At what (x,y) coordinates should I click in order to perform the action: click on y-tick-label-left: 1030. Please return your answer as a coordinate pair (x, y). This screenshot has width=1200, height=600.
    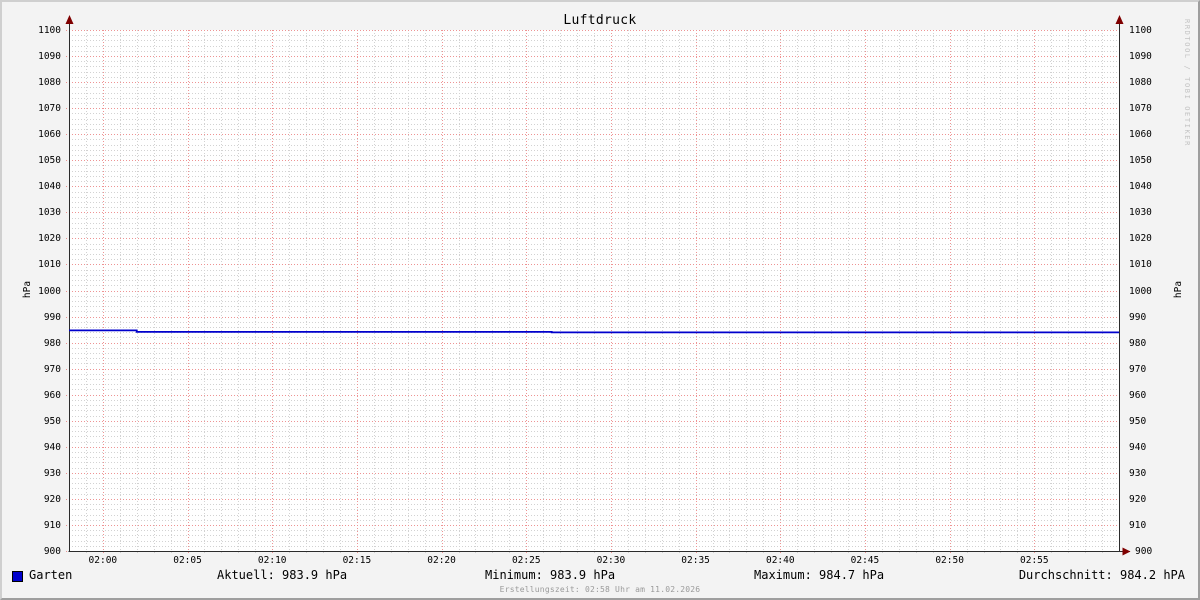
    Looking at the image, I should click on (49, 212).